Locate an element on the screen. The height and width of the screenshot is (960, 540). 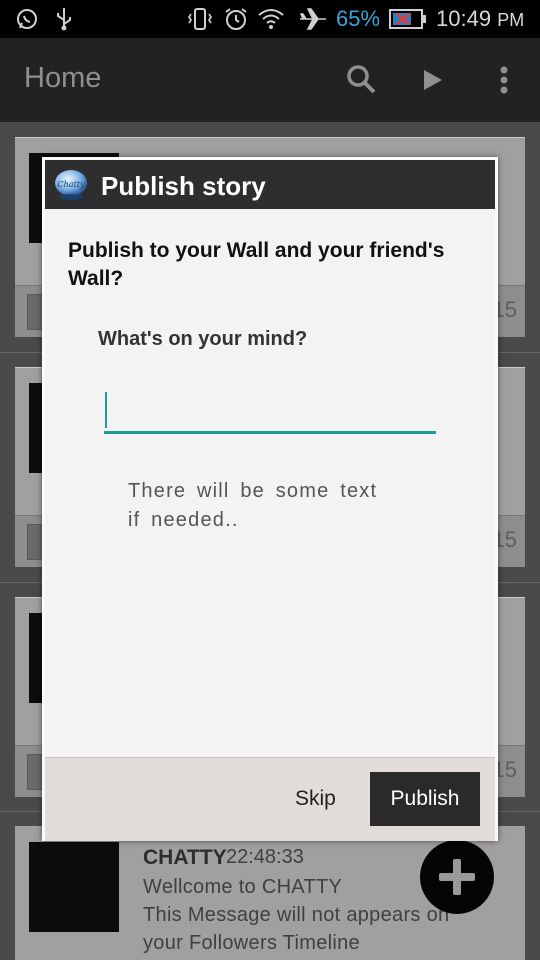
battery-percent: 65% is located at coordinates (358, 18).